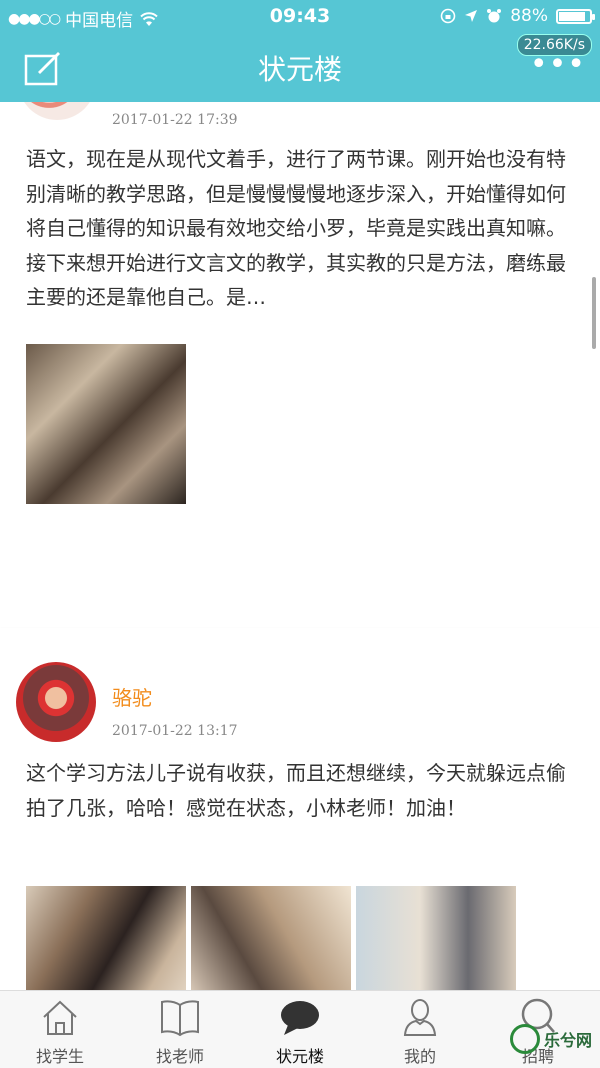  I want to click on tab-mine: 我的, so click(420, 1032).